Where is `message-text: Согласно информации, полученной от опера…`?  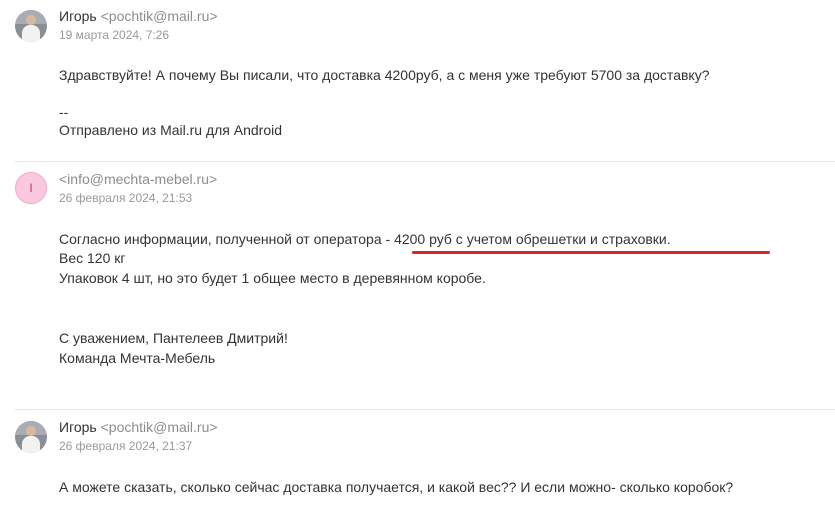 message-text: Согласно информации, полученной от опера… is located at coordinates (365, 239).